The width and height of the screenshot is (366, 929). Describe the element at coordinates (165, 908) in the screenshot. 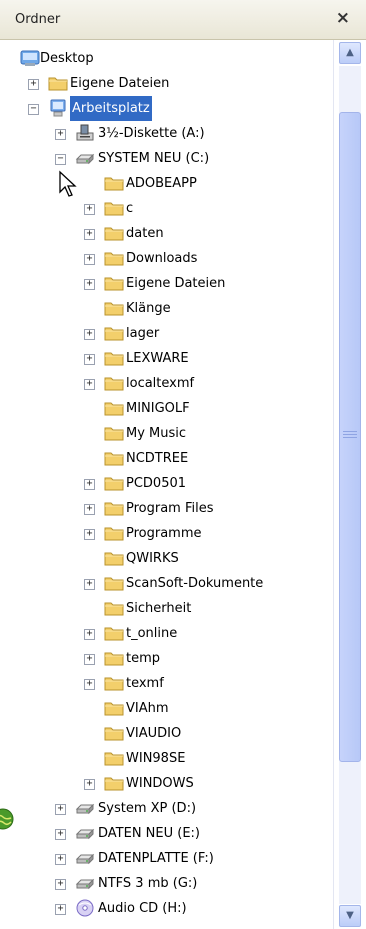

I see `tree-item: + Audio CD (H:)` at that location.